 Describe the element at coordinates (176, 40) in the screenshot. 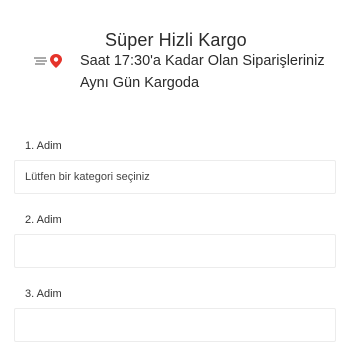

I see `promo-title: Süper Hizli Kargo` at that location.